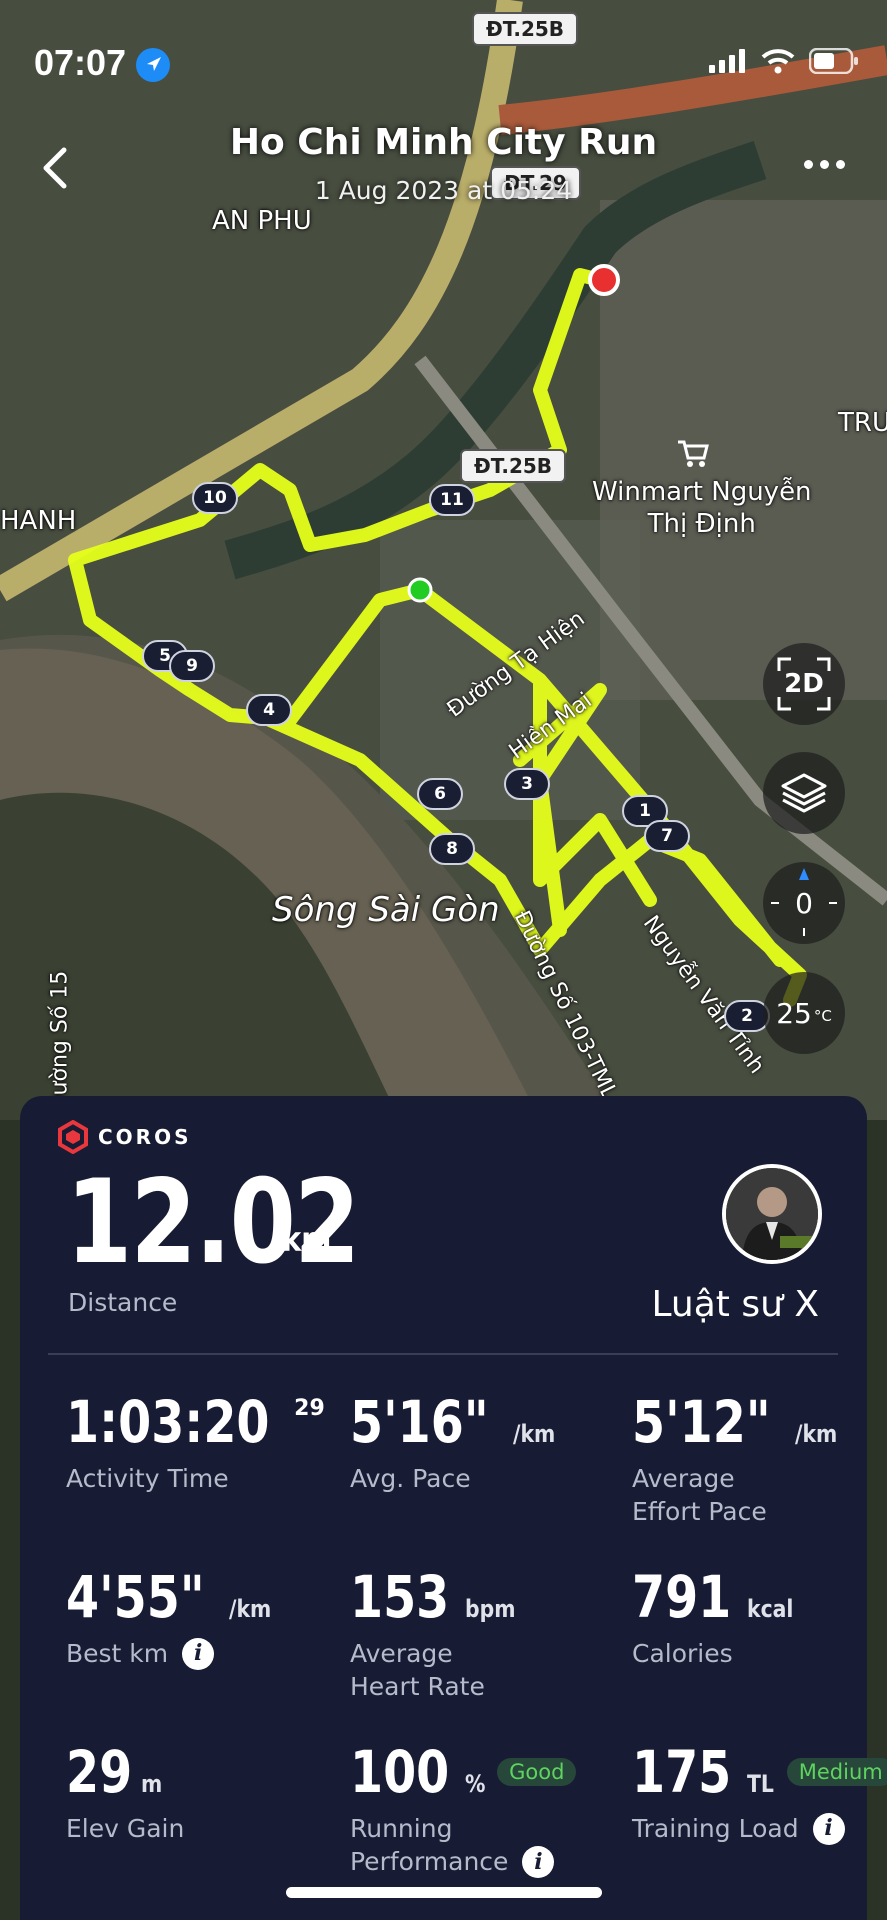 This screenshot has height=1920, width=887. I want to click on stat-calories: 791 kcal Calories, so click(759, 1615).